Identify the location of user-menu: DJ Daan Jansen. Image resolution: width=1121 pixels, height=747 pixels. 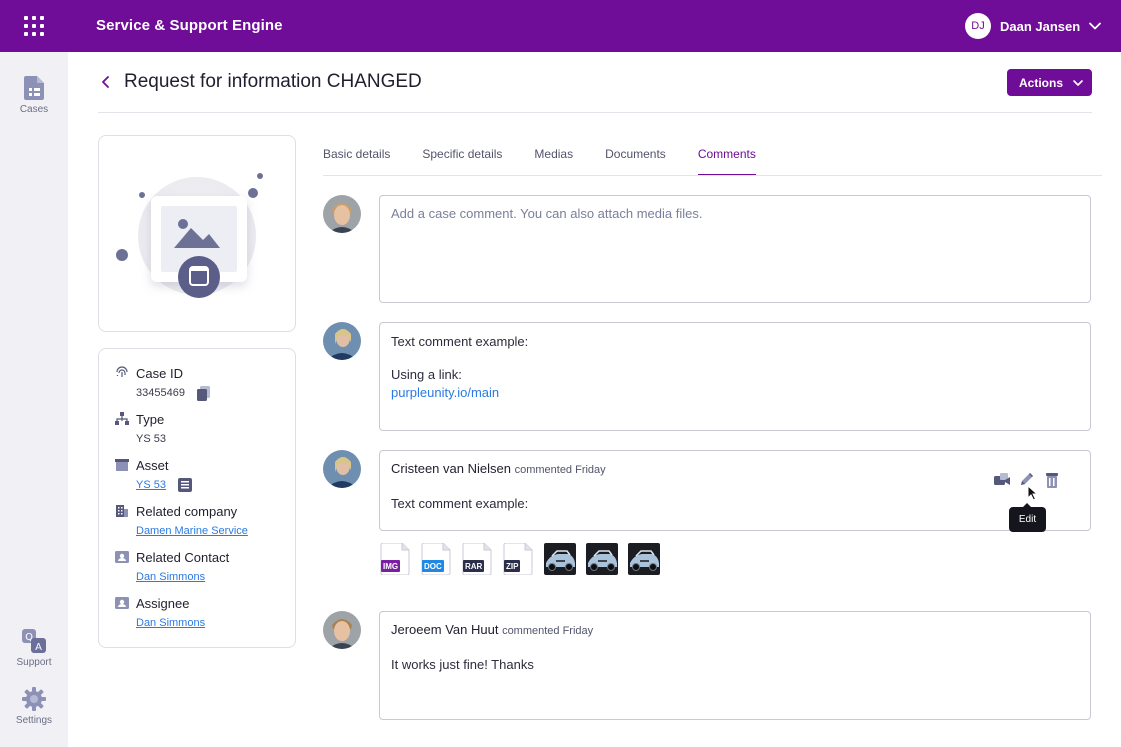
(1033, 26).